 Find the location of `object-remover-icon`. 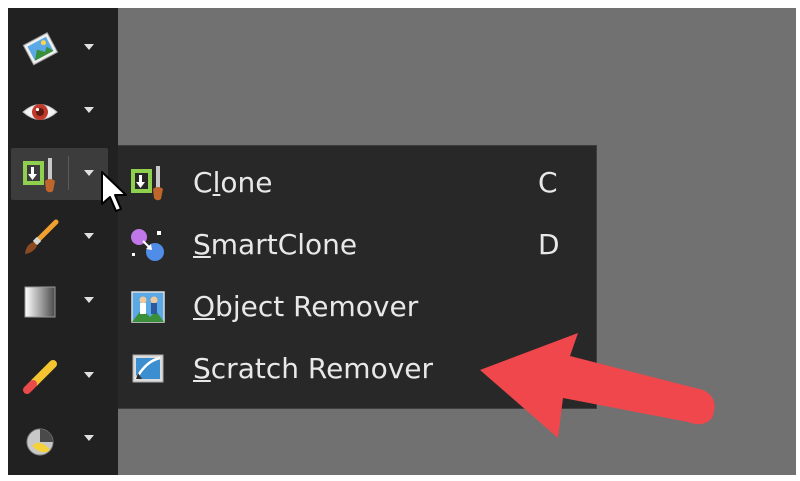

object-remover-icon is located at coordinates (148, 307).